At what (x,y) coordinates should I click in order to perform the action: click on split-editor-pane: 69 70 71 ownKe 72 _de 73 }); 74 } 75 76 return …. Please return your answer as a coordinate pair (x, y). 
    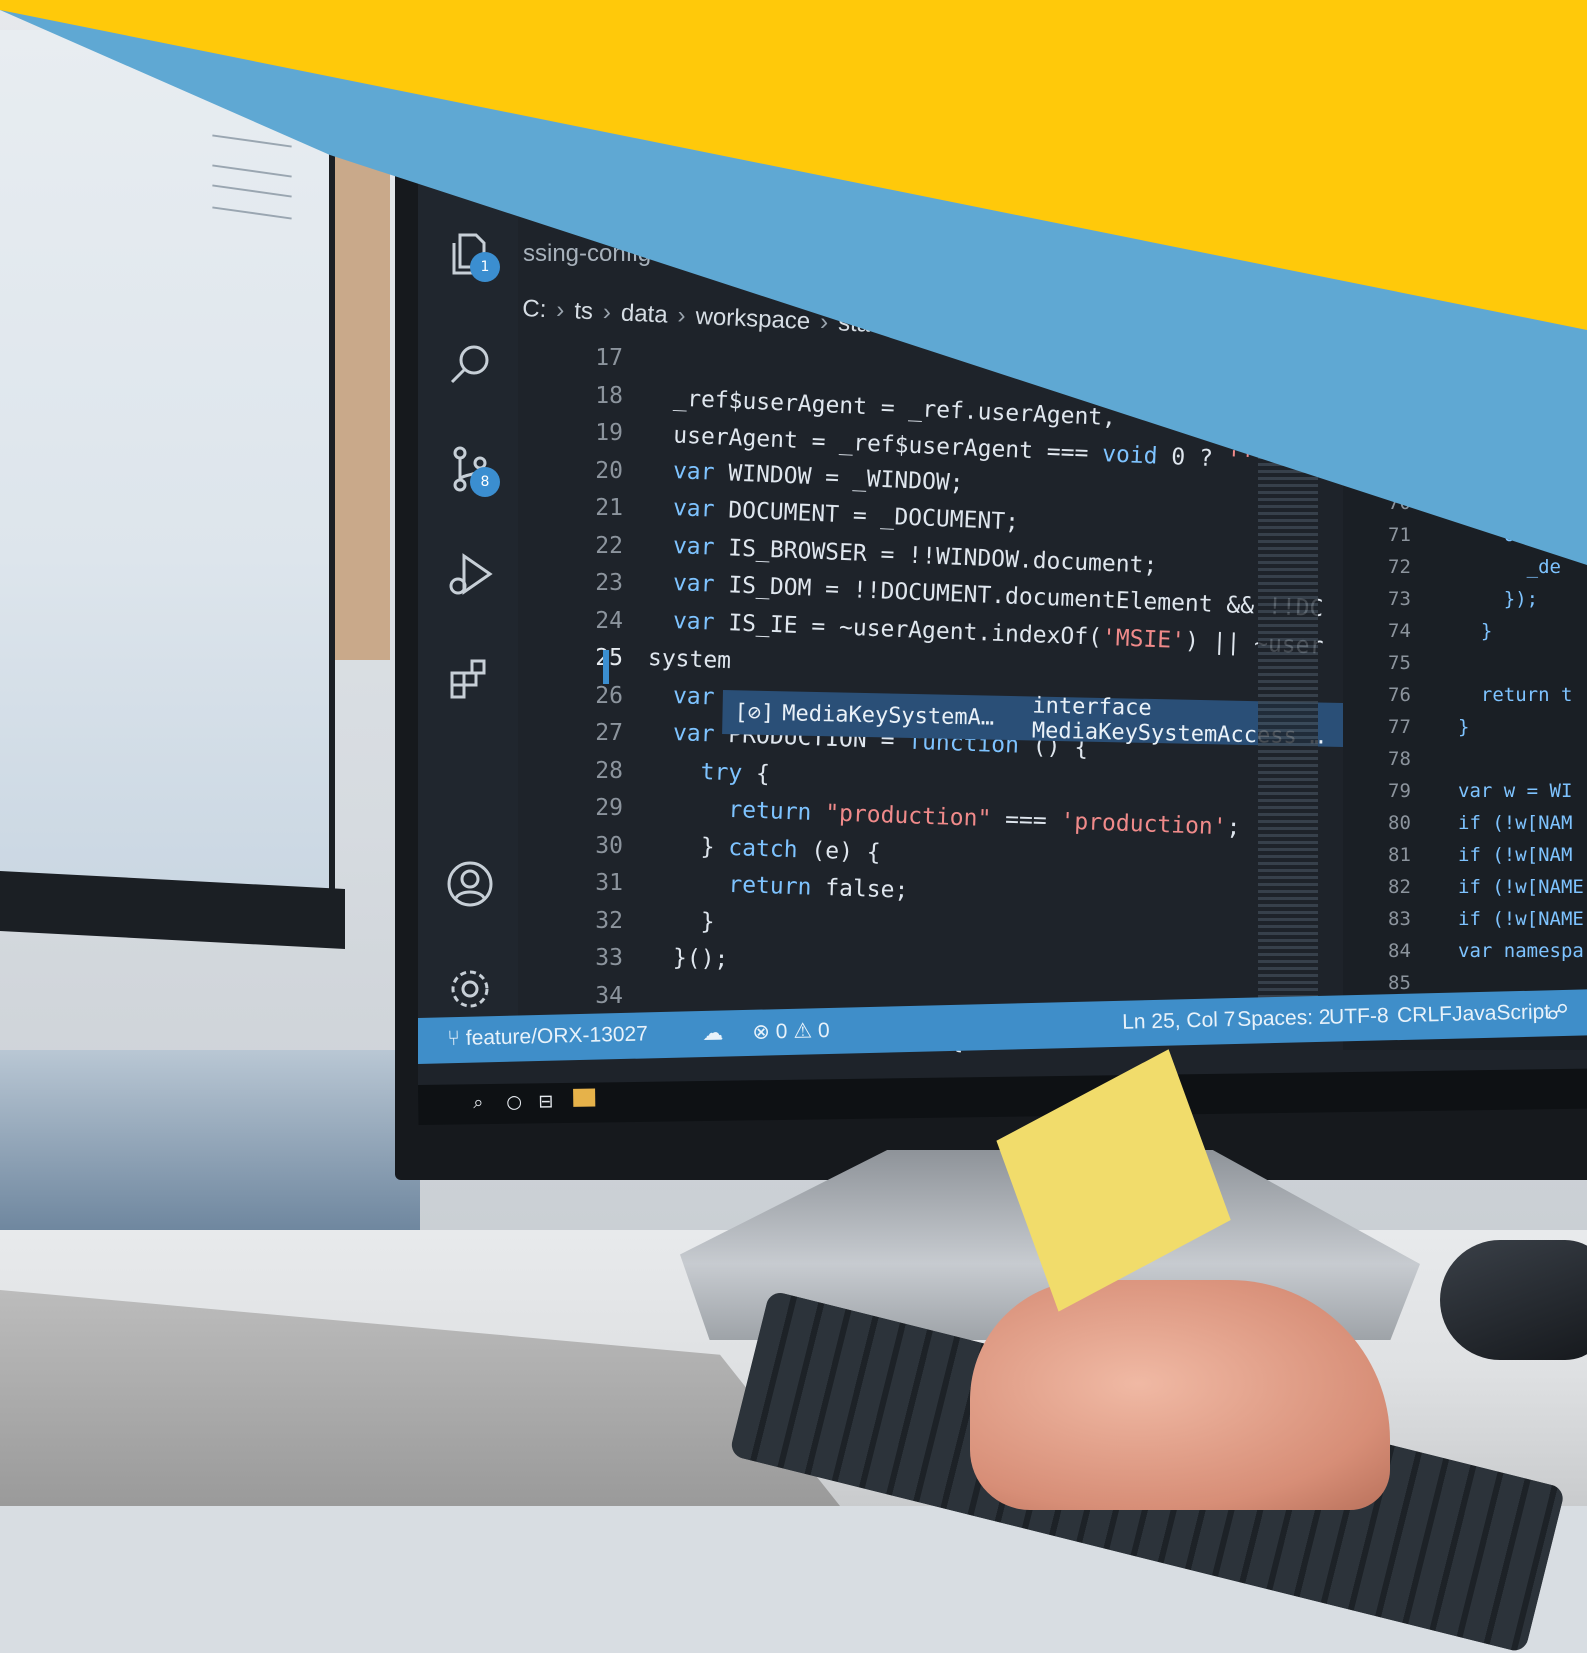
    Looking at the image, I should click on (1465, 750).